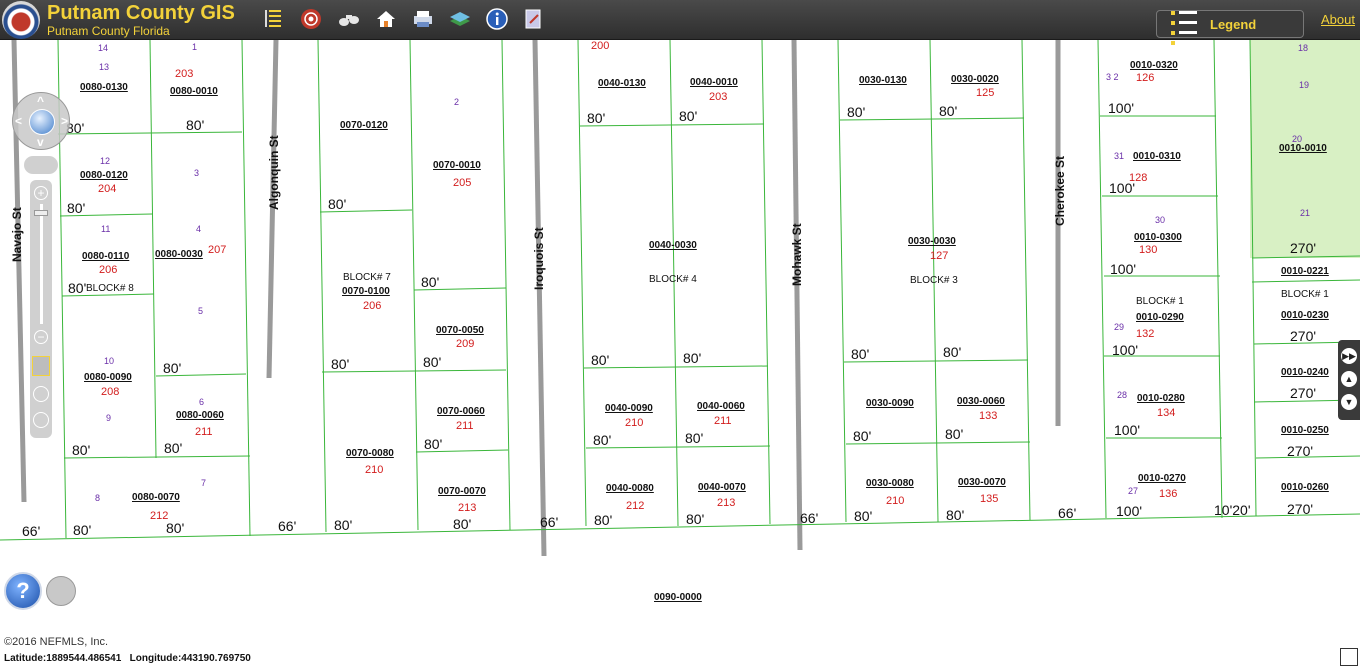 This screenshot has height=667, width=1360. Describe the element at coordinates (274, 172) in the screenshot. I see `street-label-algonquin: Algonquin St` at that location.